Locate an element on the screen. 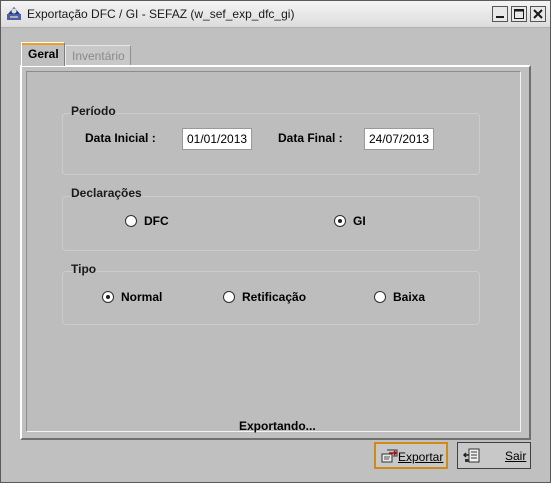 The image size is (551, 483). exit-icon is located at coordinates (472, 457).